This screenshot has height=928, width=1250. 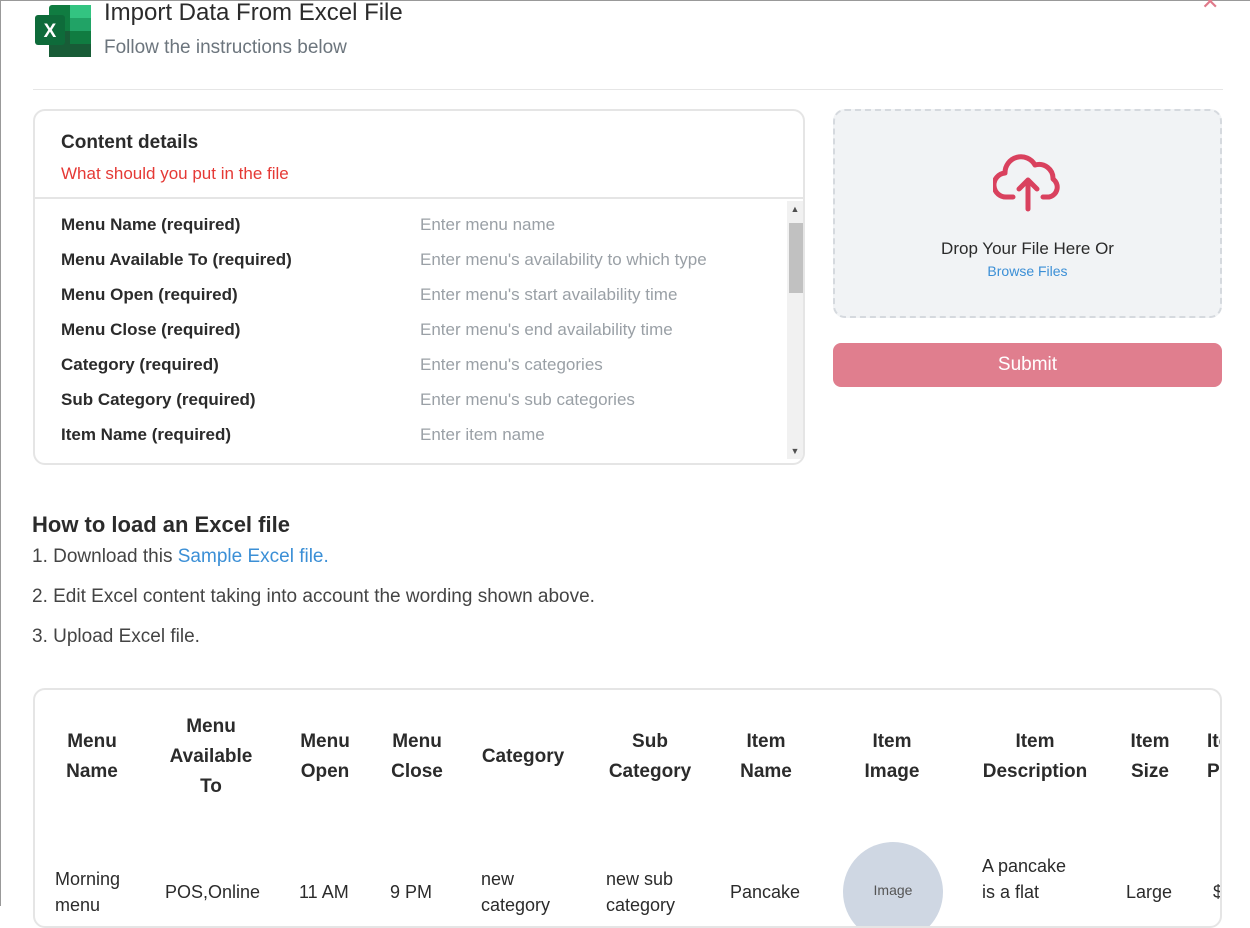 What do you see at coordinates (892, 756) in the screenshot?
I see `column-header: Item Image` at bounding box center [892, 756].